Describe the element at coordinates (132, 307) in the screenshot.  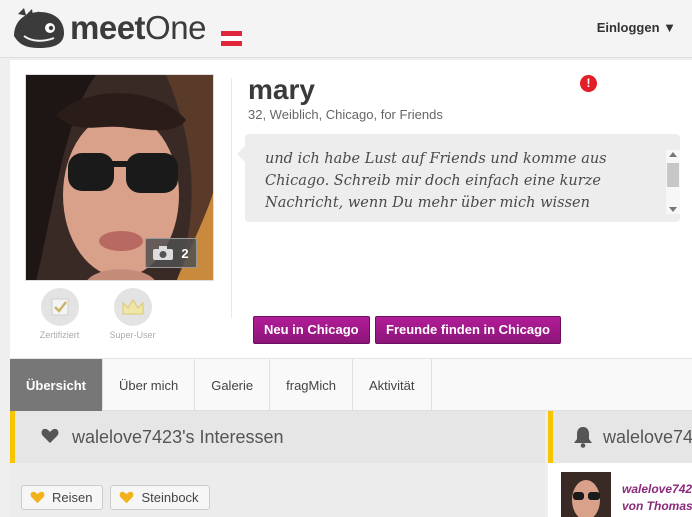
I see `crown-icon` at that location.